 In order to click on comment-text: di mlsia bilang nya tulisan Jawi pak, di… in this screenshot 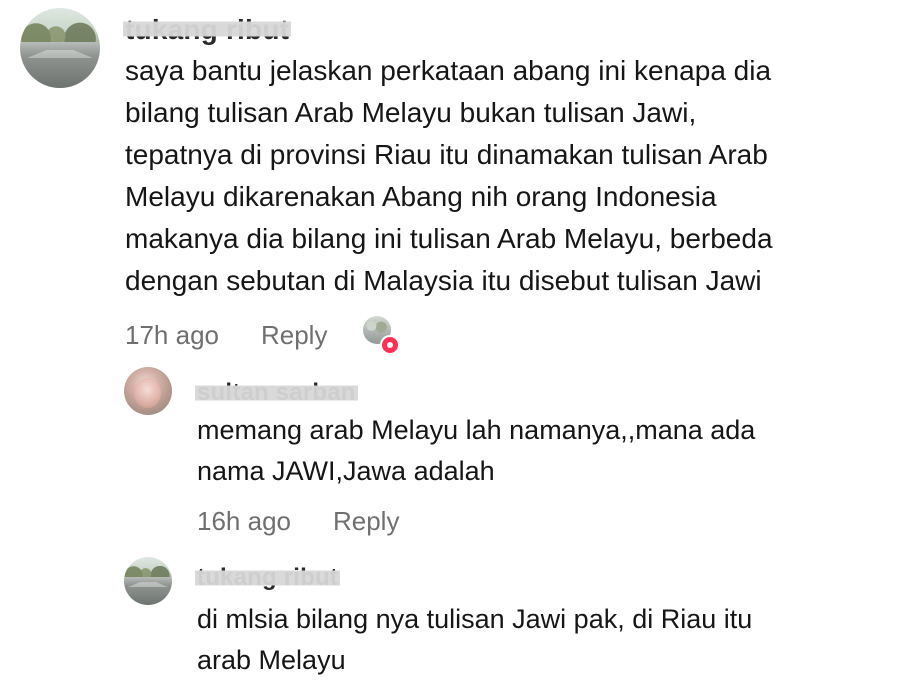, I will do `click(475, 639)`.